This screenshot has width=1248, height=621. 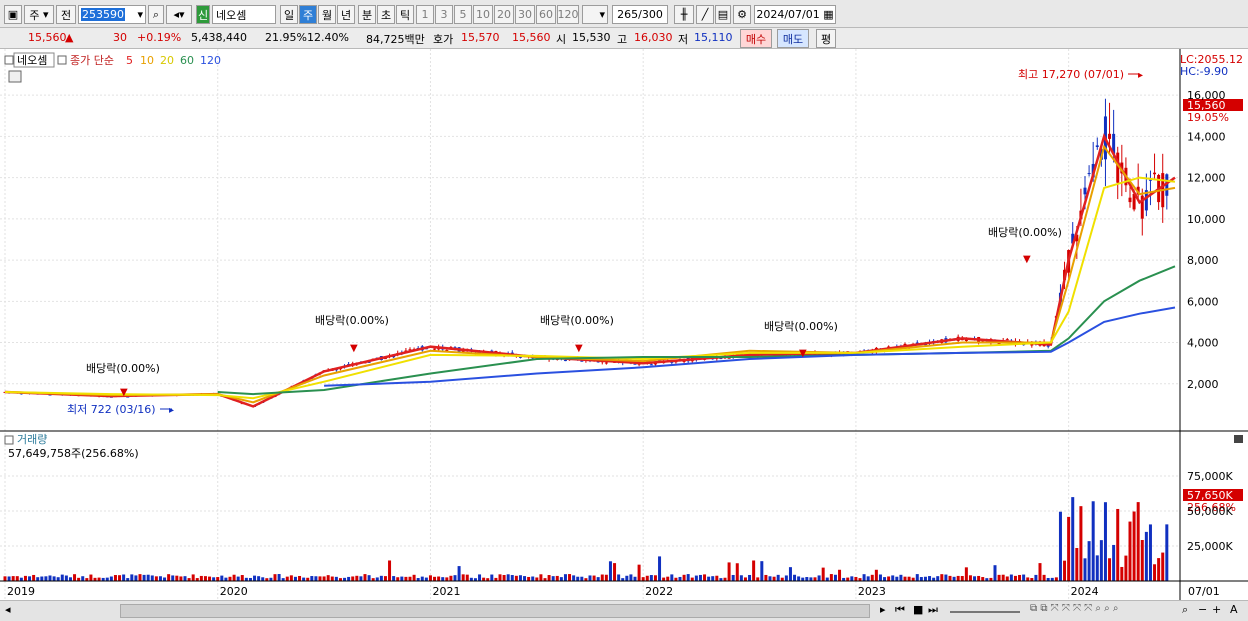 What do you see at coordinates (425, 14) in the screenshot?
I see `range-1: 1` at bounding box center [425, 14].